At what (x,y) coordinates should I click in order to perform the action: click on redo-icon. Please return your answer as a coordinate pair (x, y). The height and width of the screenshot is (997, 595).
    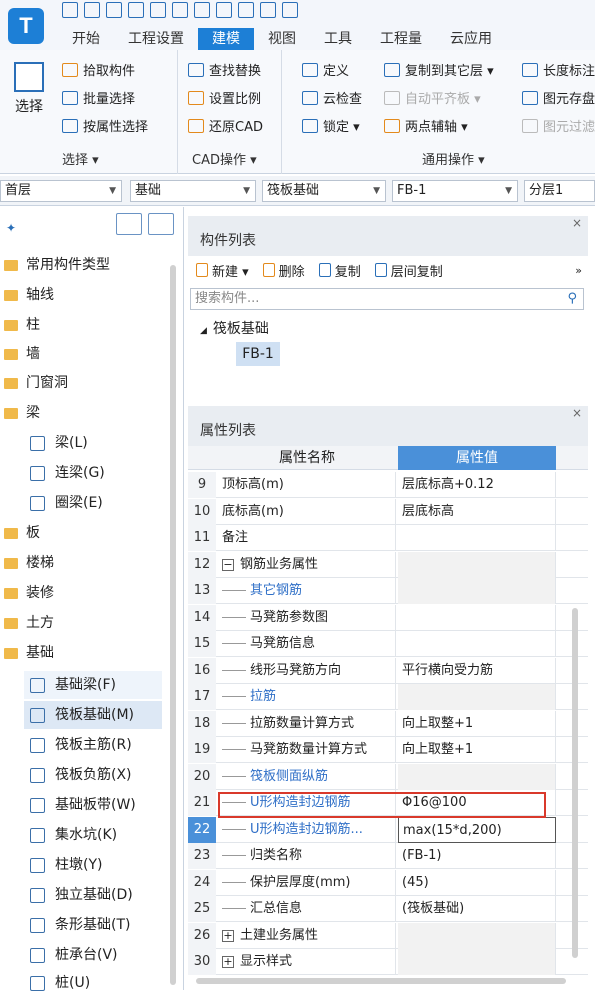
    Looking at the image, I should click on (158, 10).